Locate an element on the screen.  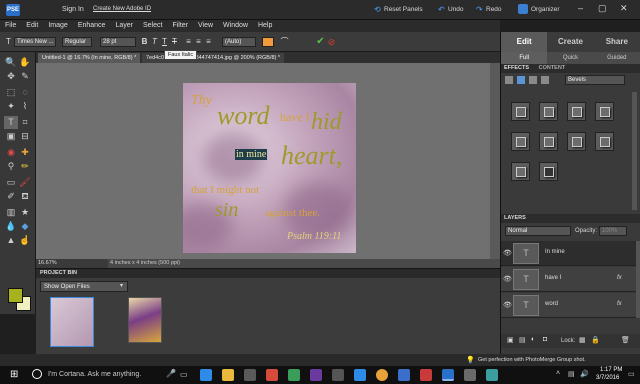
layers-scrollbar is located at coordinates (638, 279).